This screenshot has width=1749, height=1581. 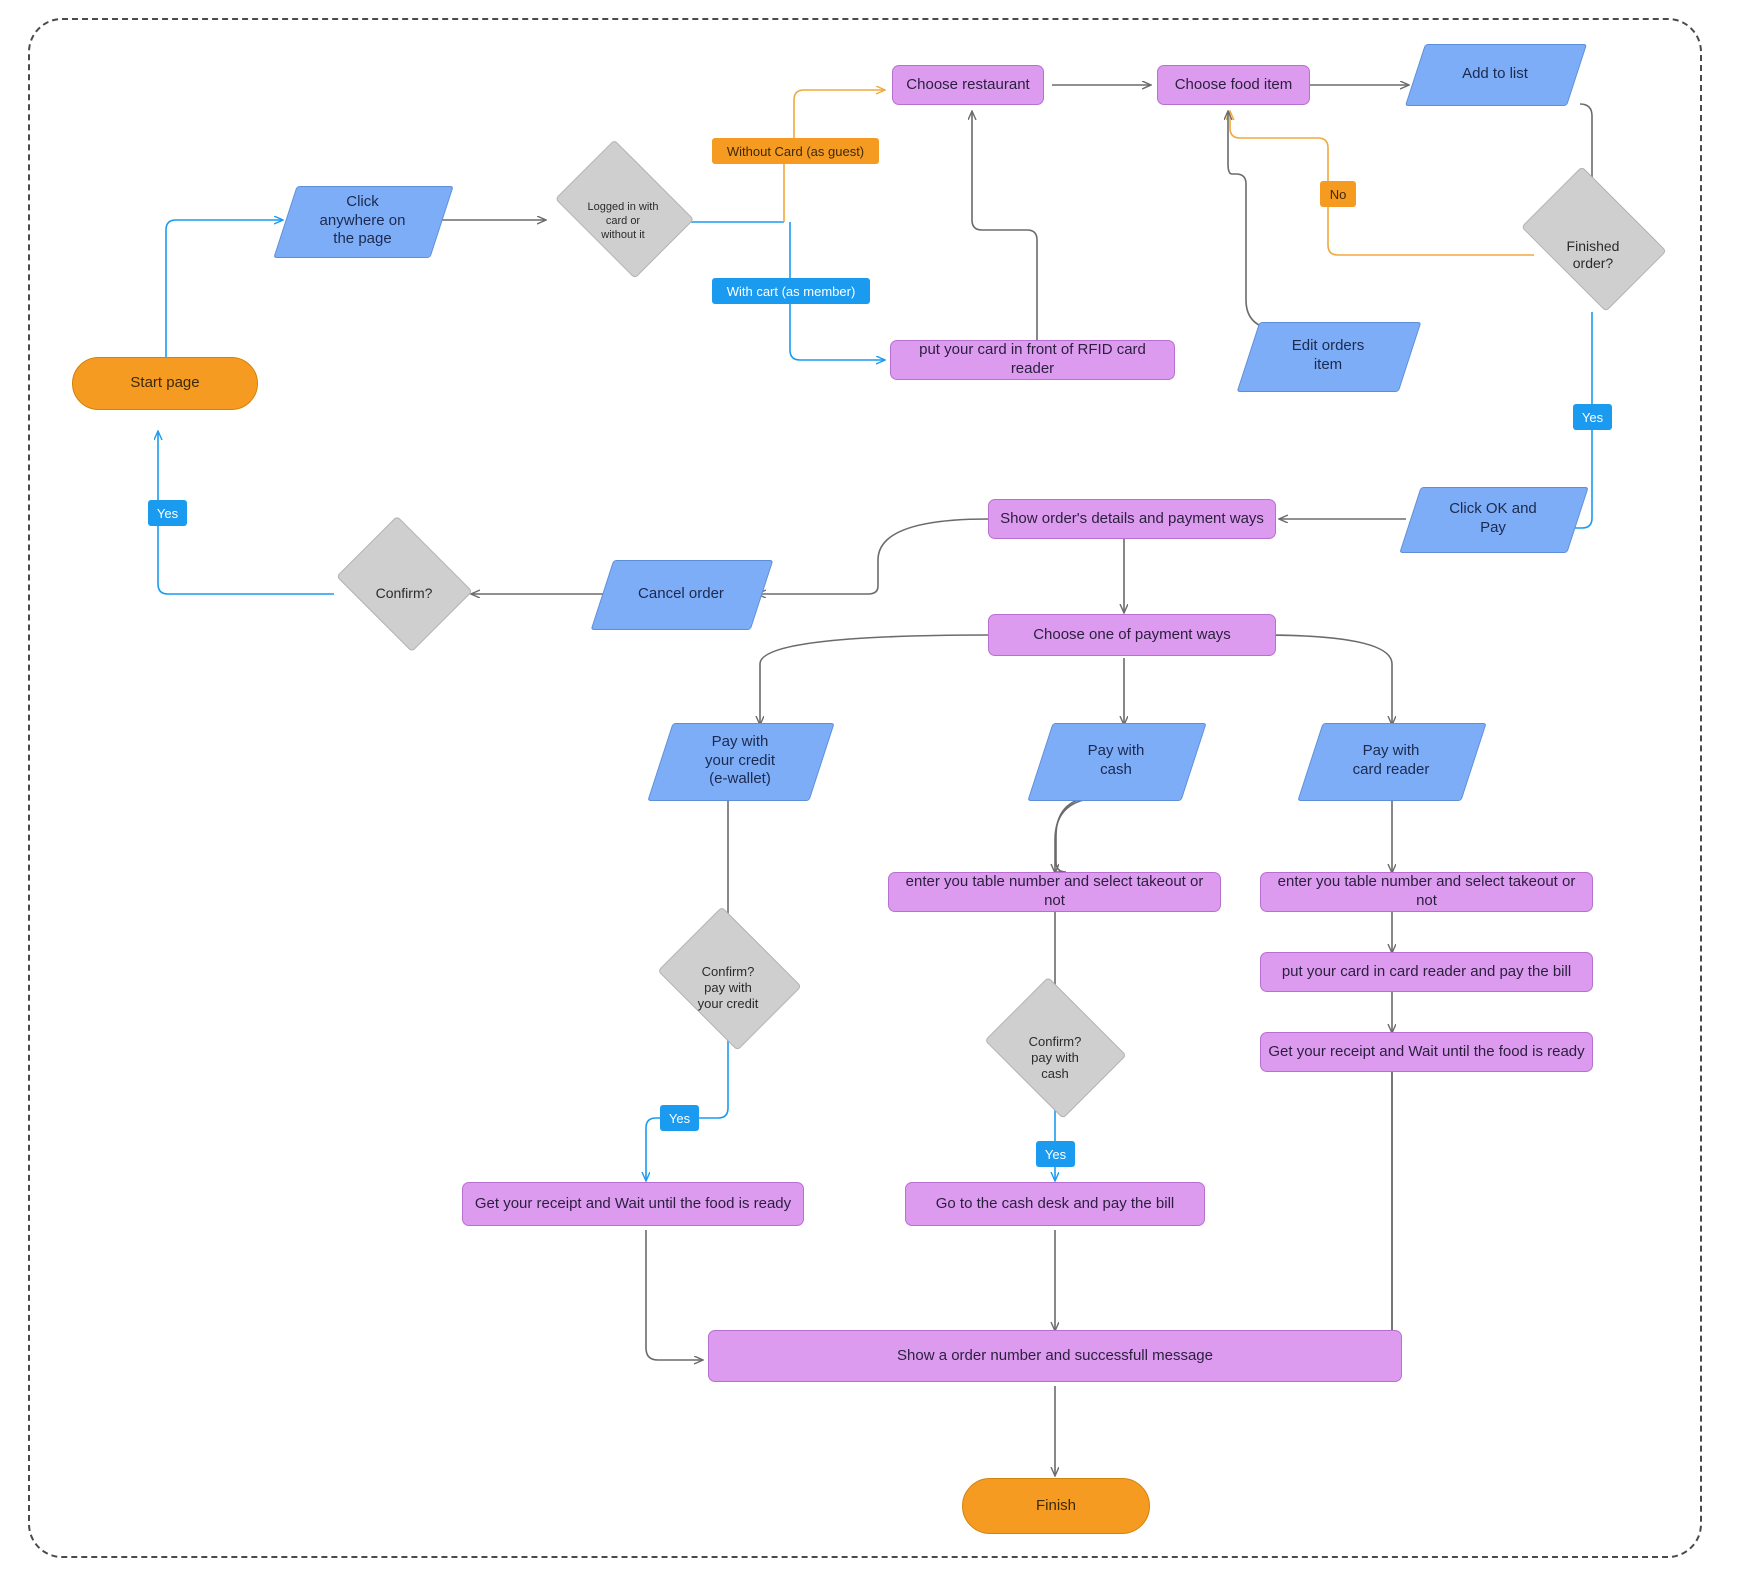 I want to click on node-show-order-details: Show order's details and payment ways, so click(x=1132, y=519).